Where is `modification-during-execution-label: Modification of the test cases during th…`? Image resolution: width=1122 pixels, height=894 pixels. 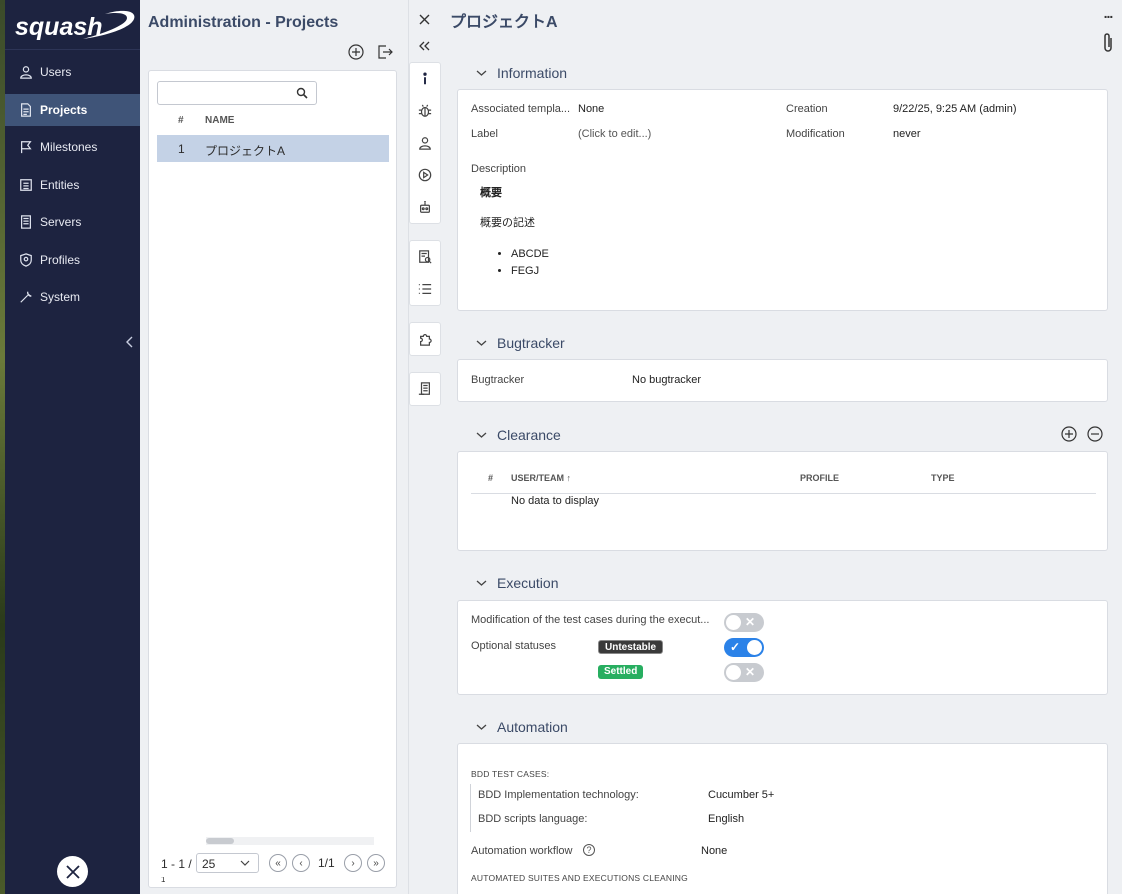
modification-during-execution-label: Modification of the test cases during th… is located at coordinates (590, 620).